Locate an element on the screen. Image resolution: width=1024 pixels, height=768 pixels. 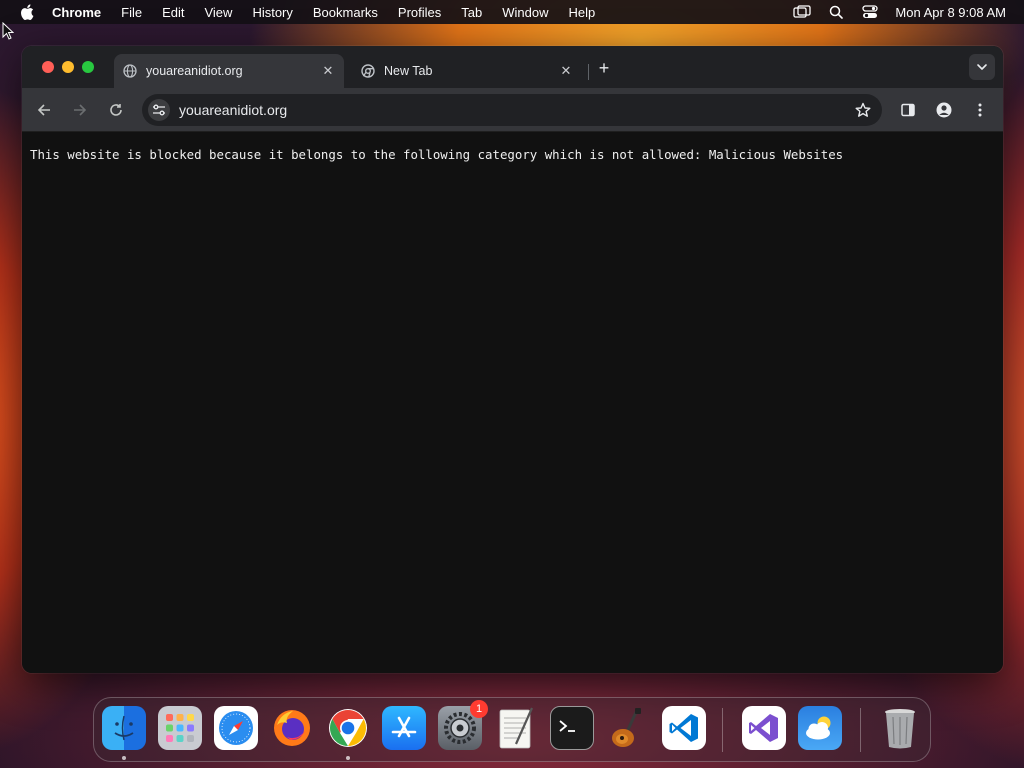
menu-help: Help is located at coordinates (582, 12).